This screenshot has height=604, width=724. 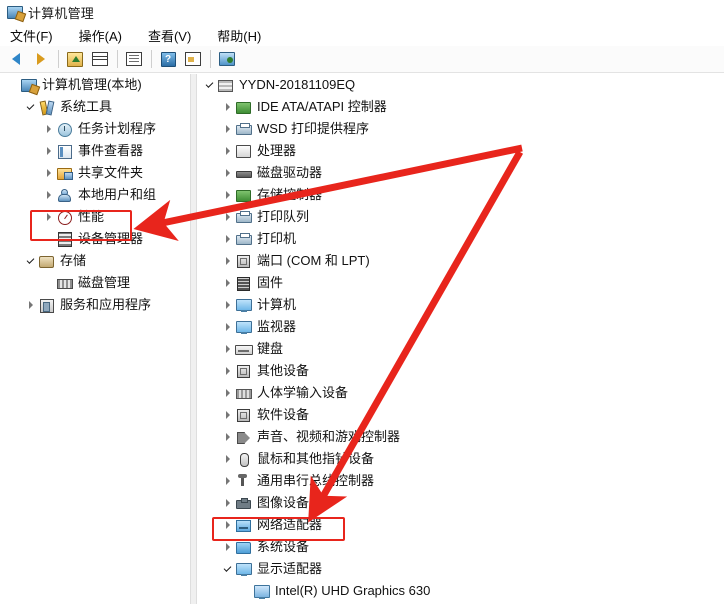 I want to click on tree-item-label: 磁盘驱动器, so click(x=290, y=172).